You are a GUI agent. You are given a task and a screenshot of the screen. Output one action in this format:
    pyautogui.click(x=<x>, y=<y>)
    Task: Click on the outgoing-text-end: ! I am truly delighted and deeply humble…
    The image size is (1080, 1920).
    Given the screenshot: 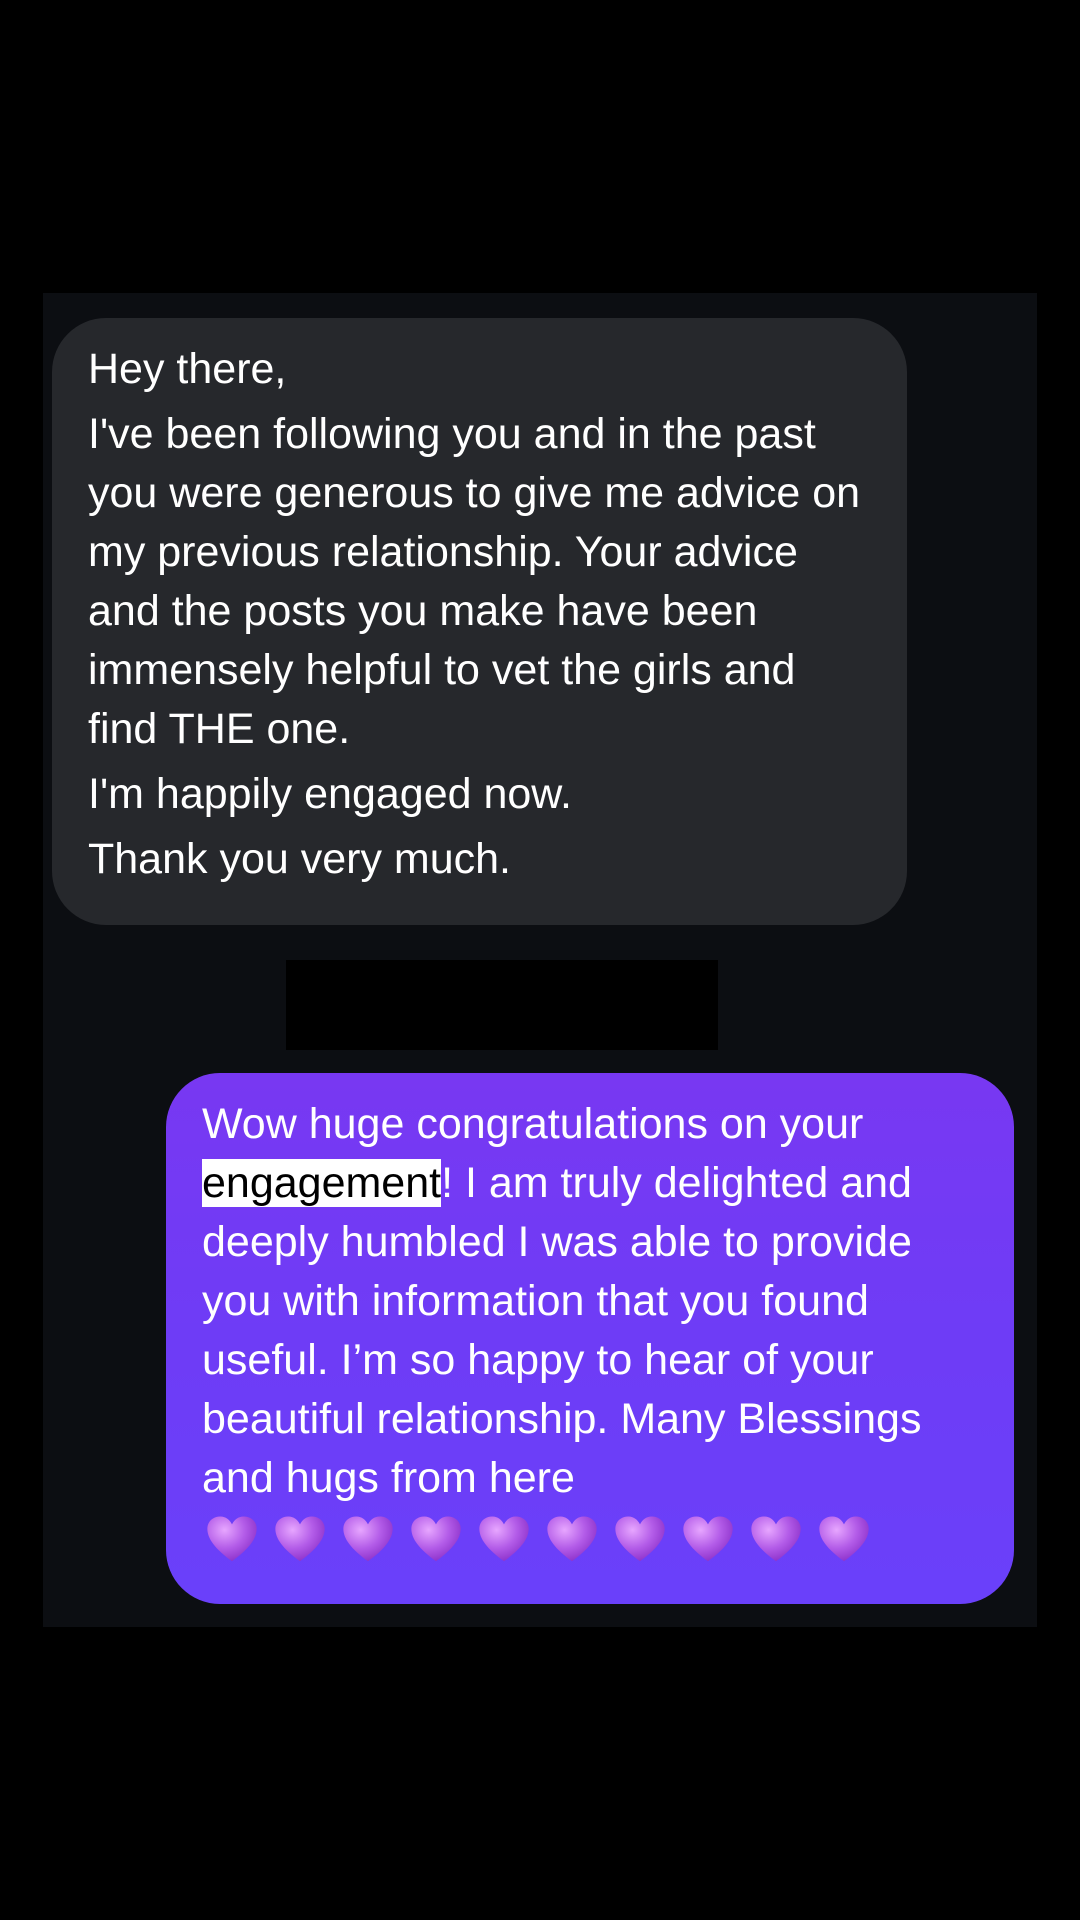 What is the action you would take?
    pyautogui.click(x=562, y=1330)
    